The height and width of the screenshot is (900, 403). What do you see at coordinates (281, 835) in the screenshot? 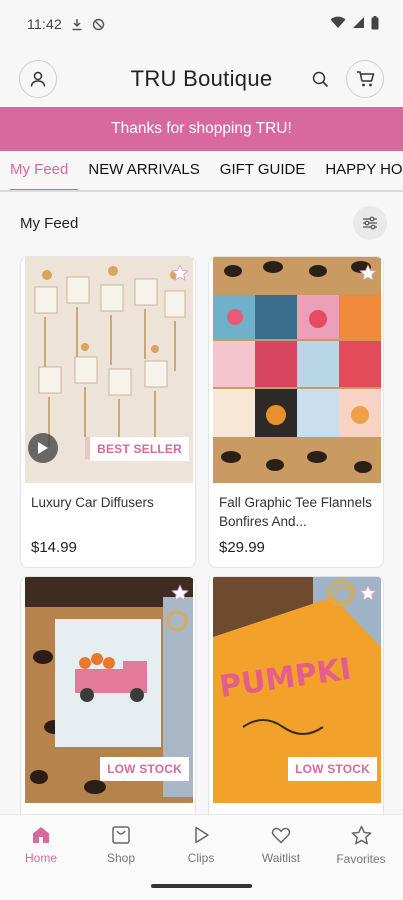
I see `heart-icon` at bounding box center [281, 835].